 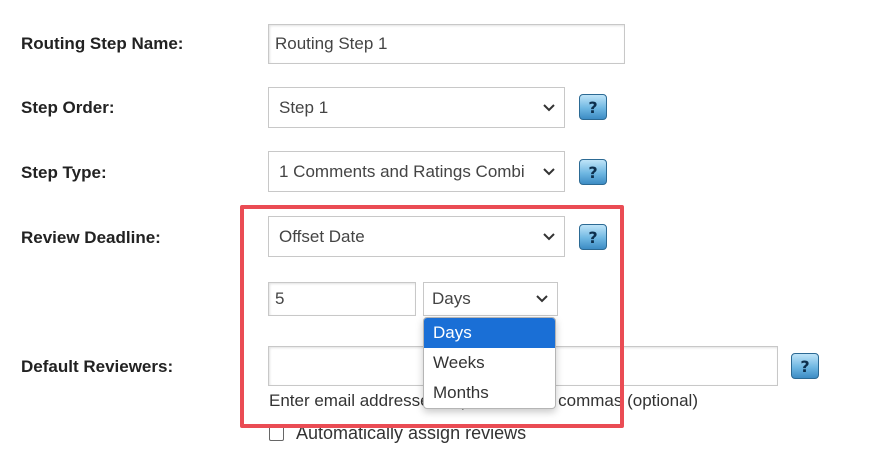 I want to click on step-order-value: Step 1, so click(x=304, y=107).